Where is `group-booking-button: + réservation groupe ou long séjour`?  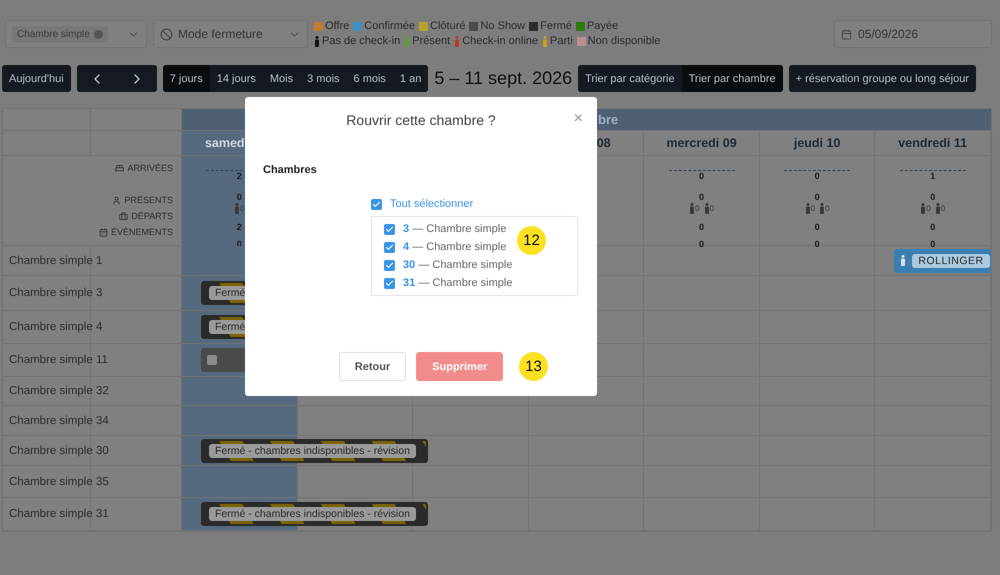
group-booking-button: + réservation groupe ou long séjour is located at coordinates (882, 78).